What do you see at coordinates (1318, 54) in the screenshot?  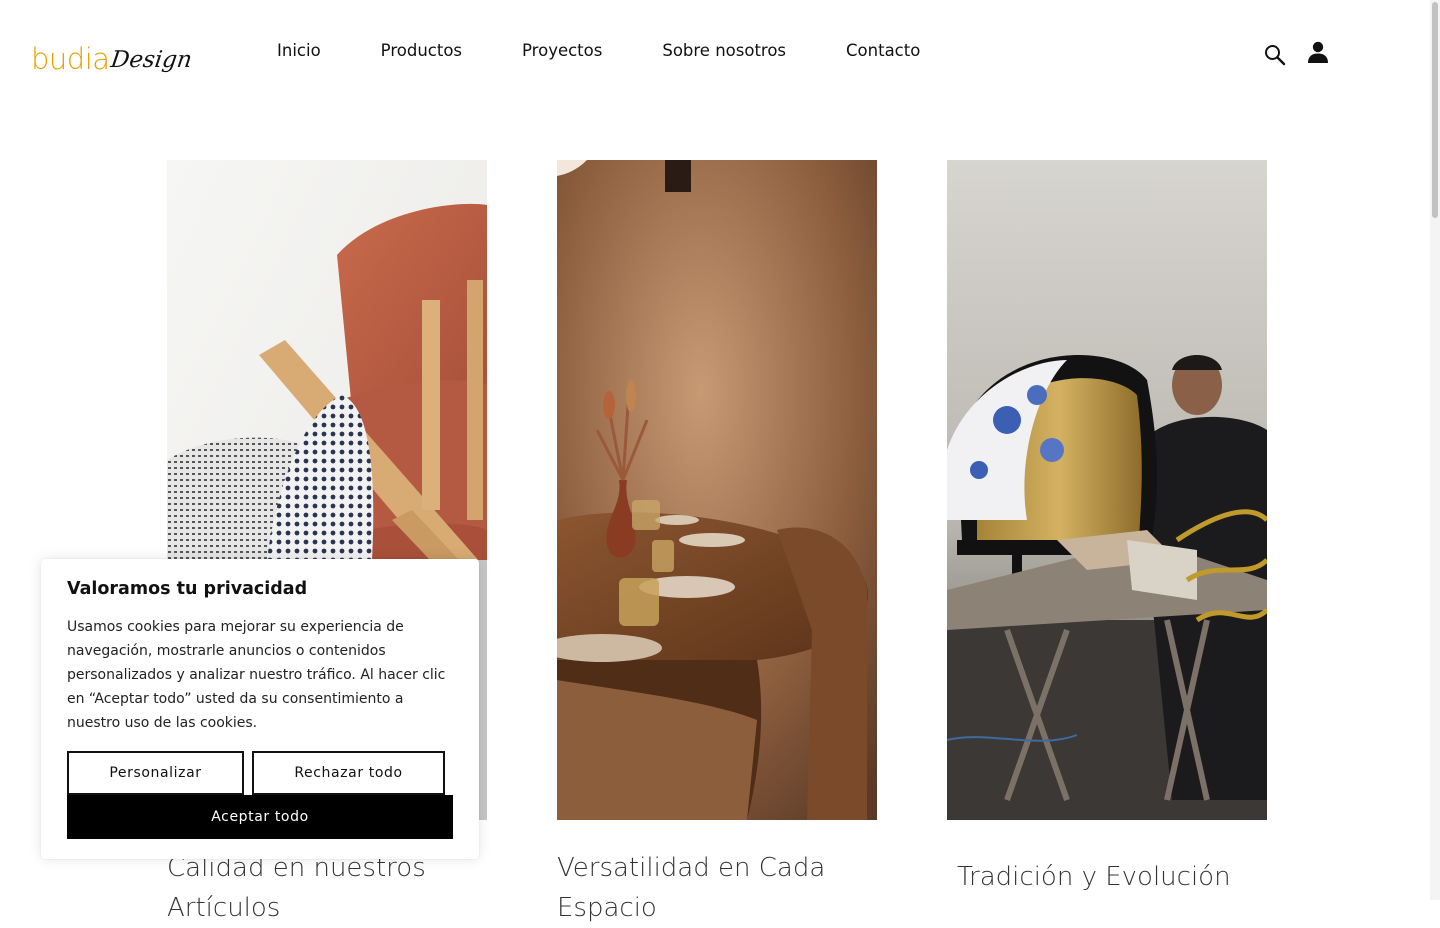 I see `user-icon` at bounding box center [1318, 54].